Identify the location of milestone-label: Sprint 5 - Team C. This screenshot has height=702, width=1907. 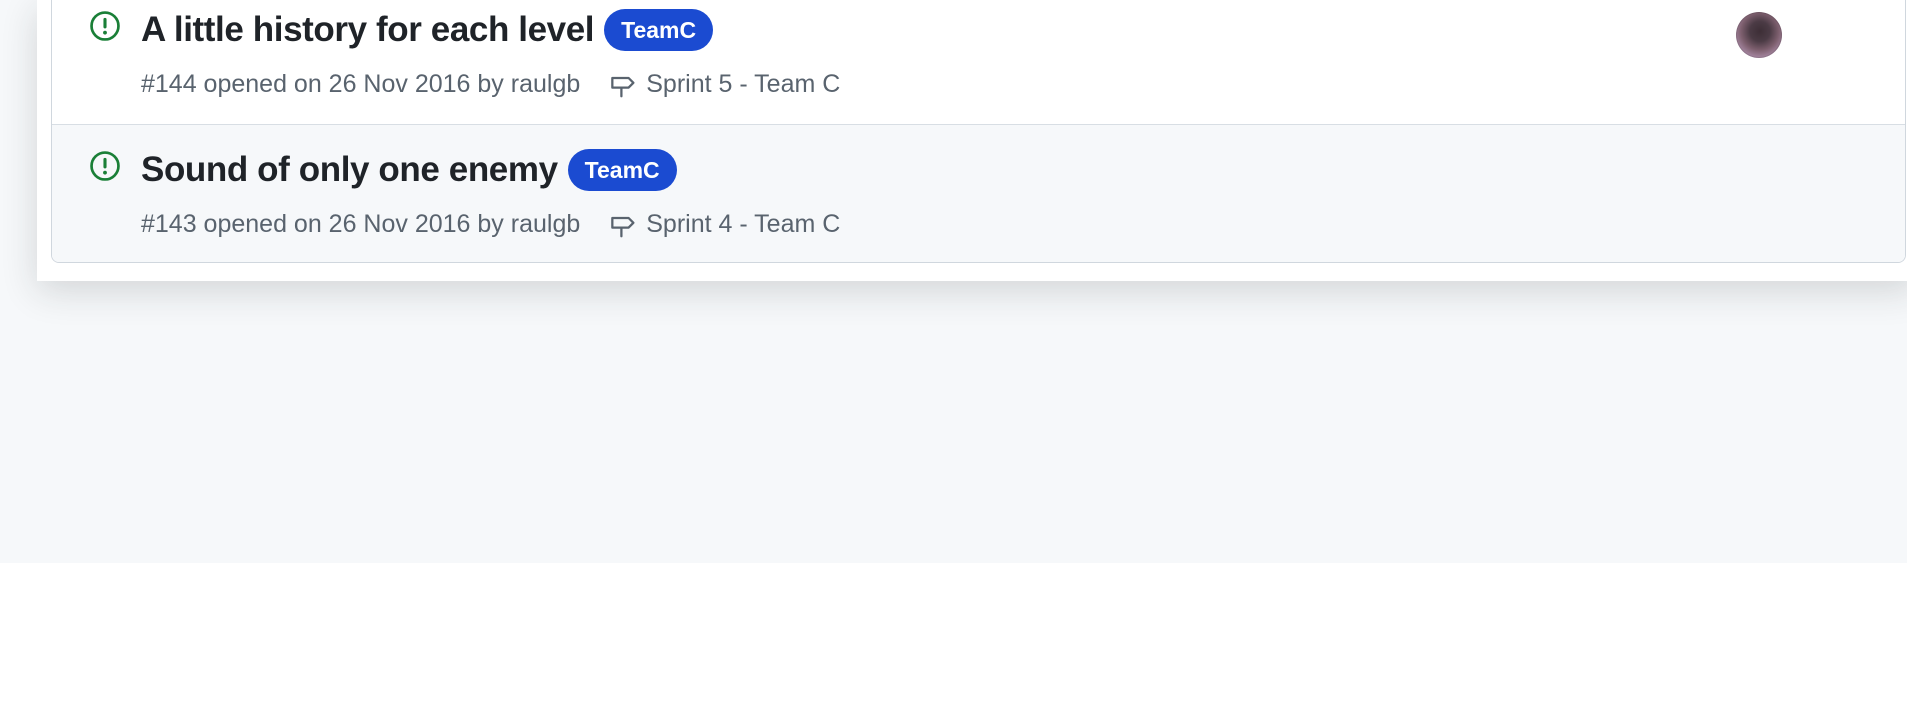
(743, 83).